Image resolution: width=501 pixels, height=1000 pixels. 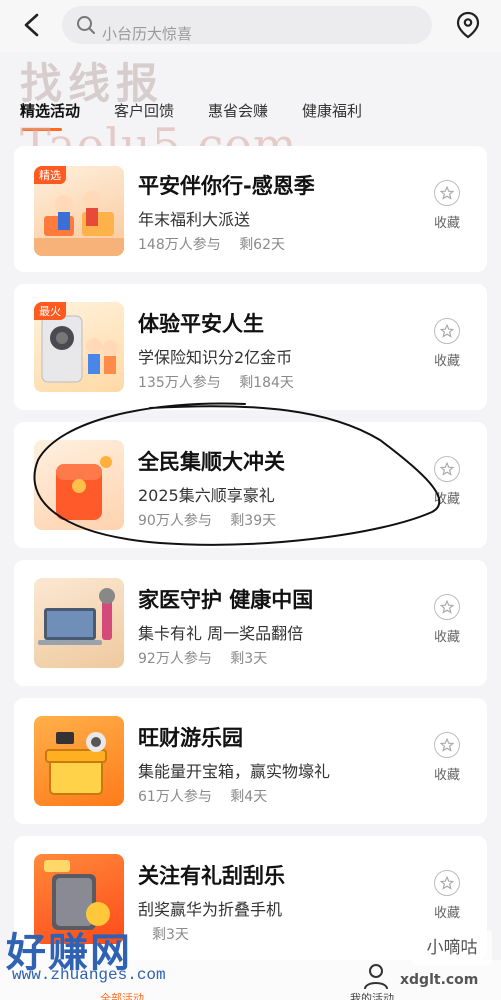 What do you see at coordinates (211, 462) in the screenshot?
I see `activity-title: 全民集顺大冲关` at bounding box center [211, 462].